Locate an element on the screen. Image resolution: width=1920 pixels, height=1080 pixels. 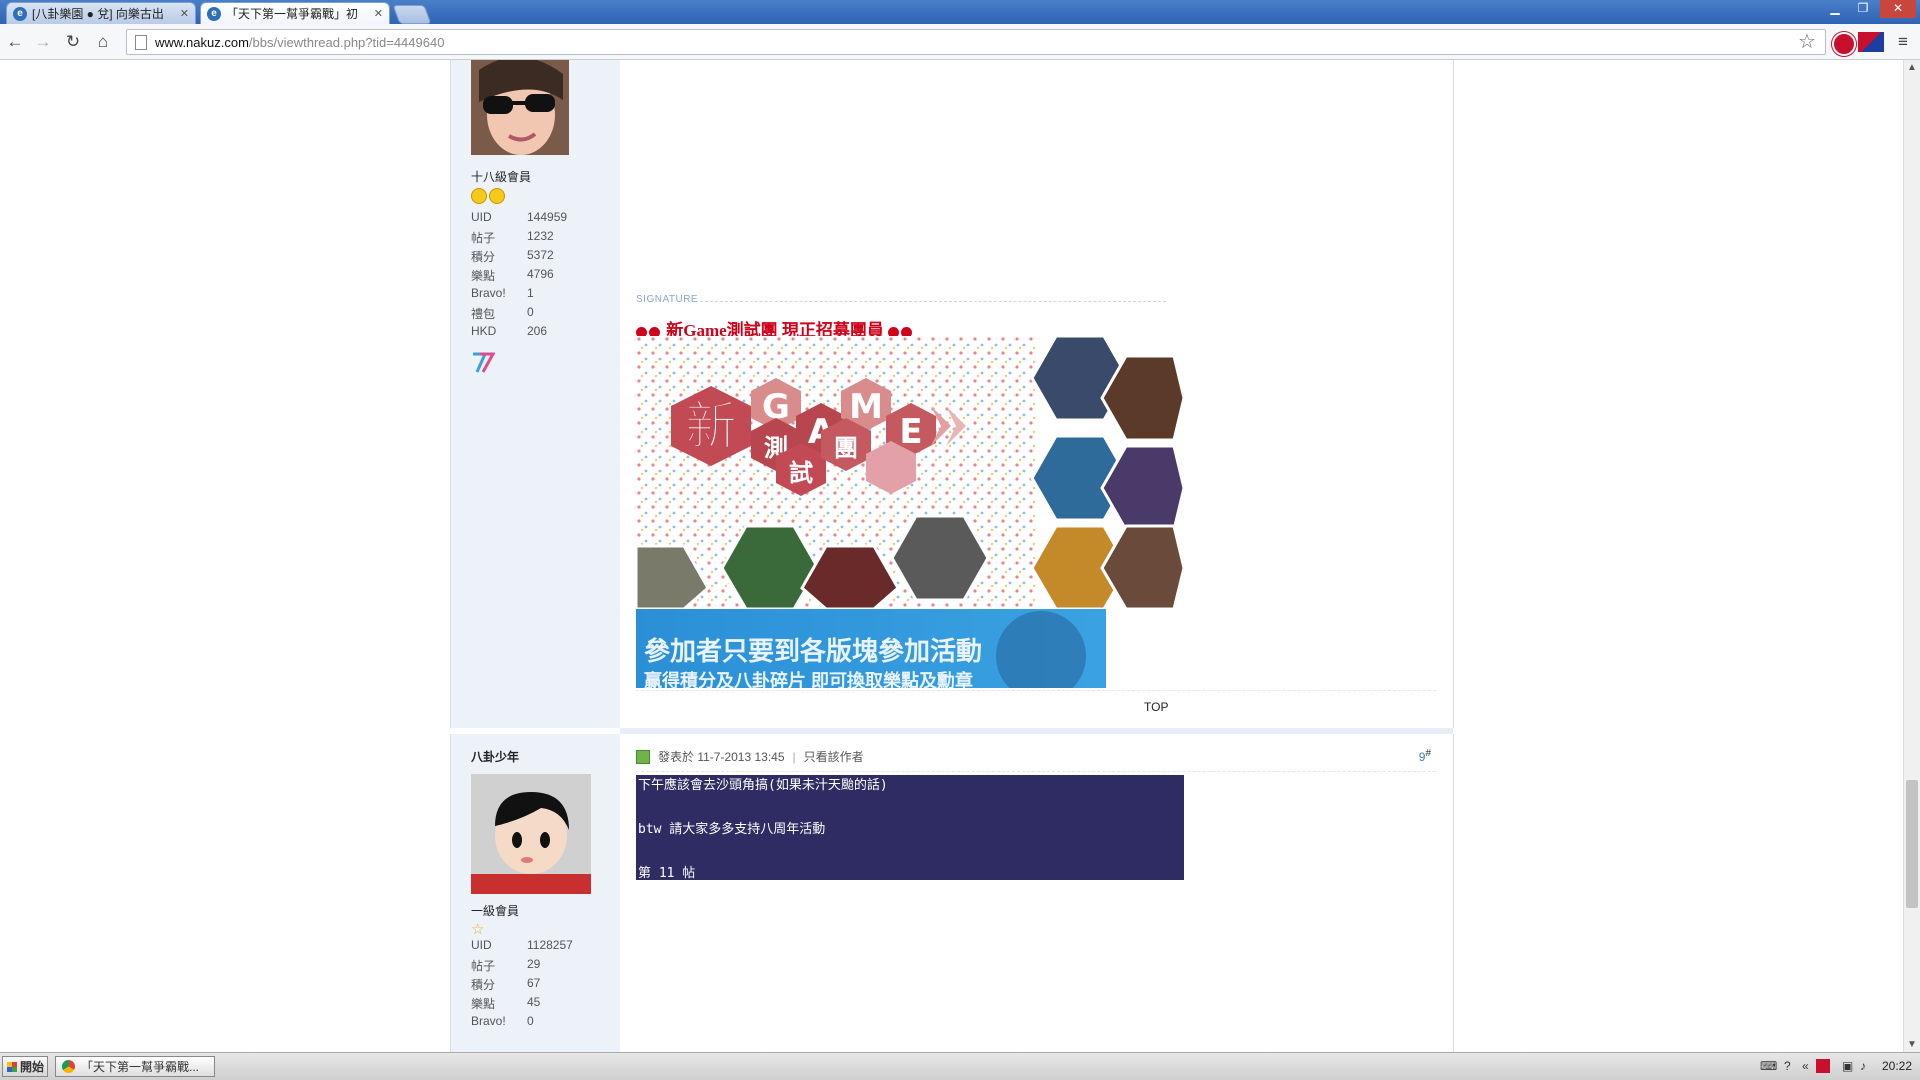
taskbar-clock: 20:22 is located at coordinates (1897, 1066).